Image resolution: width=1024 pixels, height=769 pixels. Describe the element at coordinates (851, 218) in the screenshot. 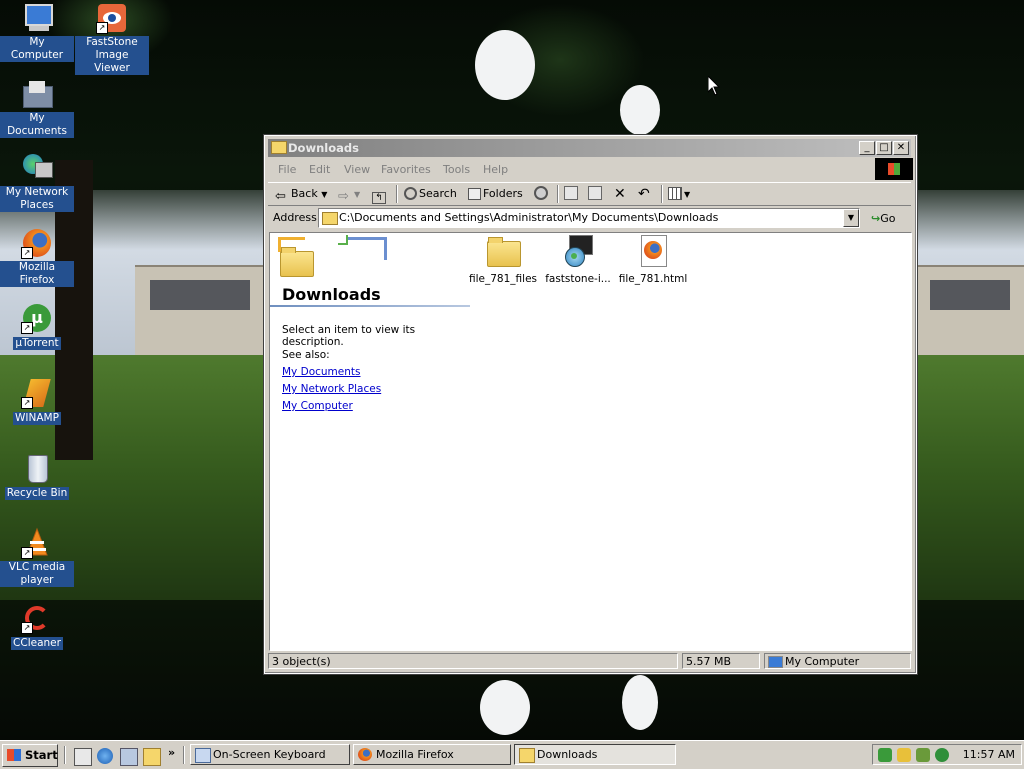

I see `address-dropdown-button: ▼` at that location.